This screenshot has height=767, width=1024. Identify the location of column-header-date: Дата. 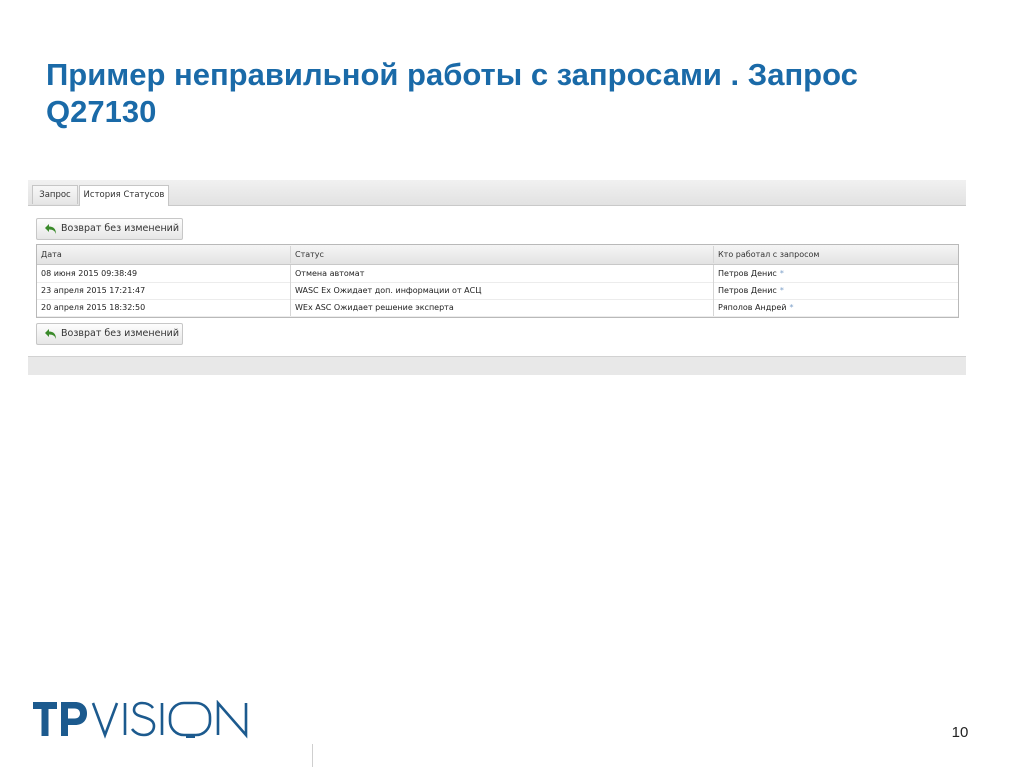
(163, 254).